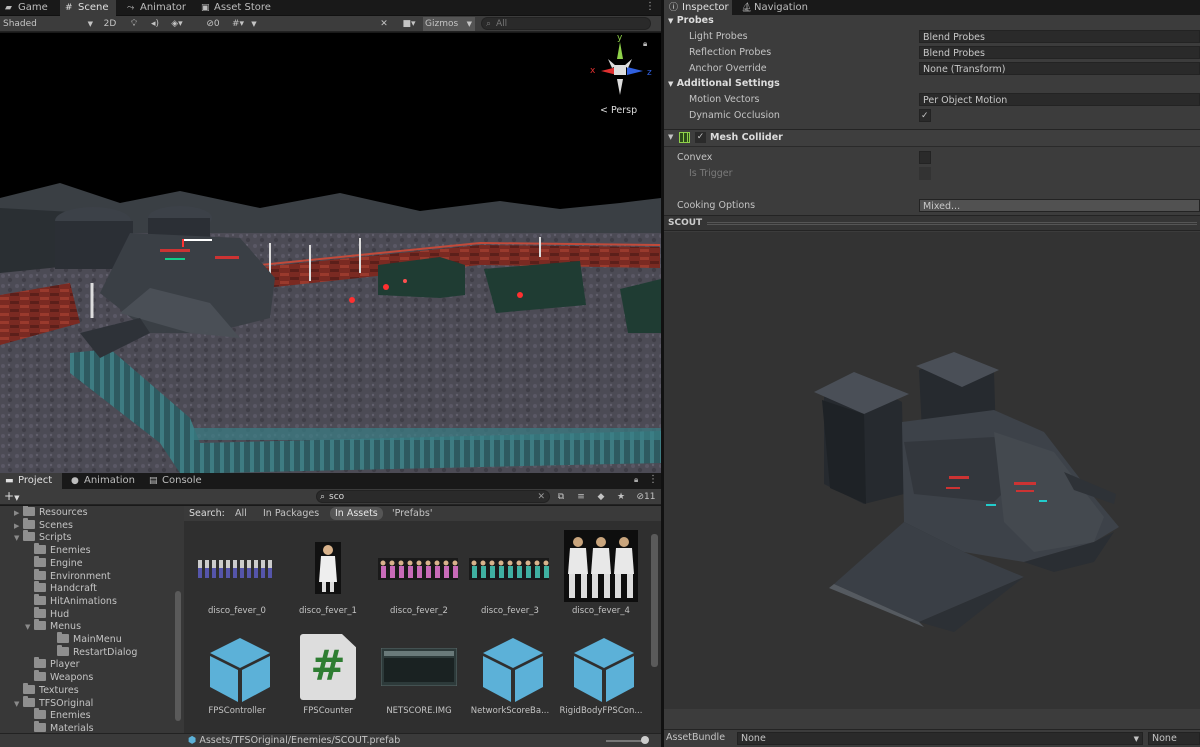 This screenshot has height=747, width=1200. Describe the element at coordinates (932, 138) in the screenshot. I see `mesh-collider-header: ▼ ✓ Mesh Collider` at that location.